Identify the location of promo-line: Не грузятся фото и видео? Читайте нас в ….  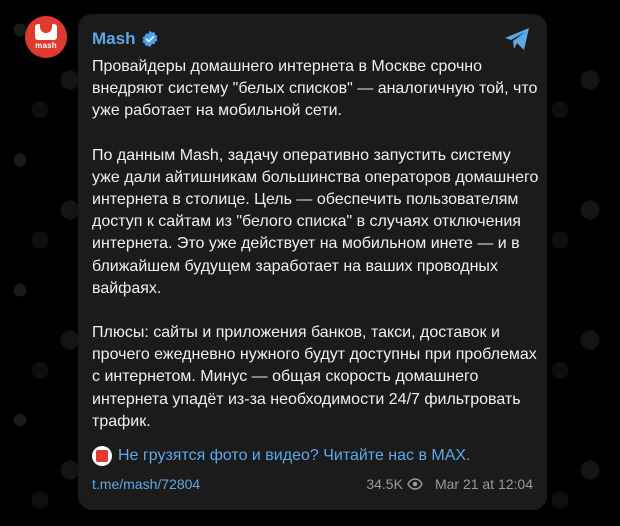
(281, 456).